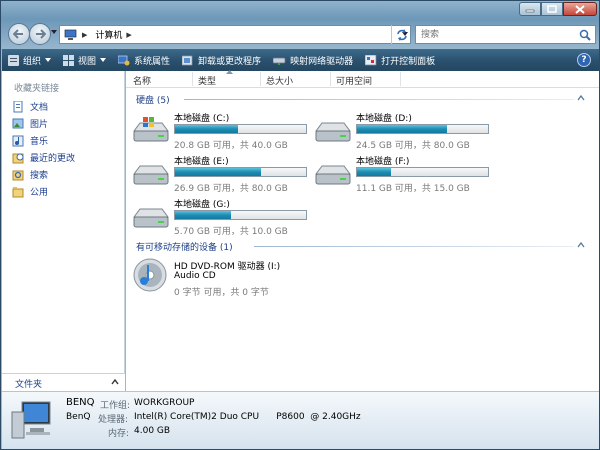  Describe the element at coordinates (413, 146) in the screenshot. I see `drive-space-info: 24.5 GB 可用，共 80.0 GB` at that location.